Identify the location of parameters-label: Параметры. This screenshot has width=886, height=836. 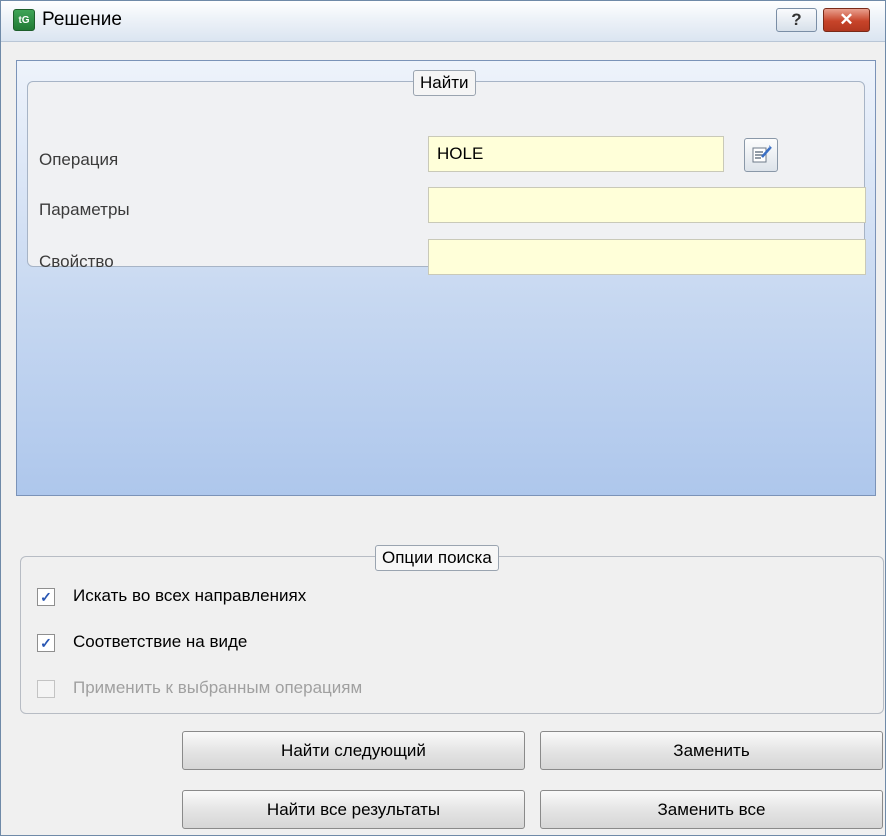
(84, 209).